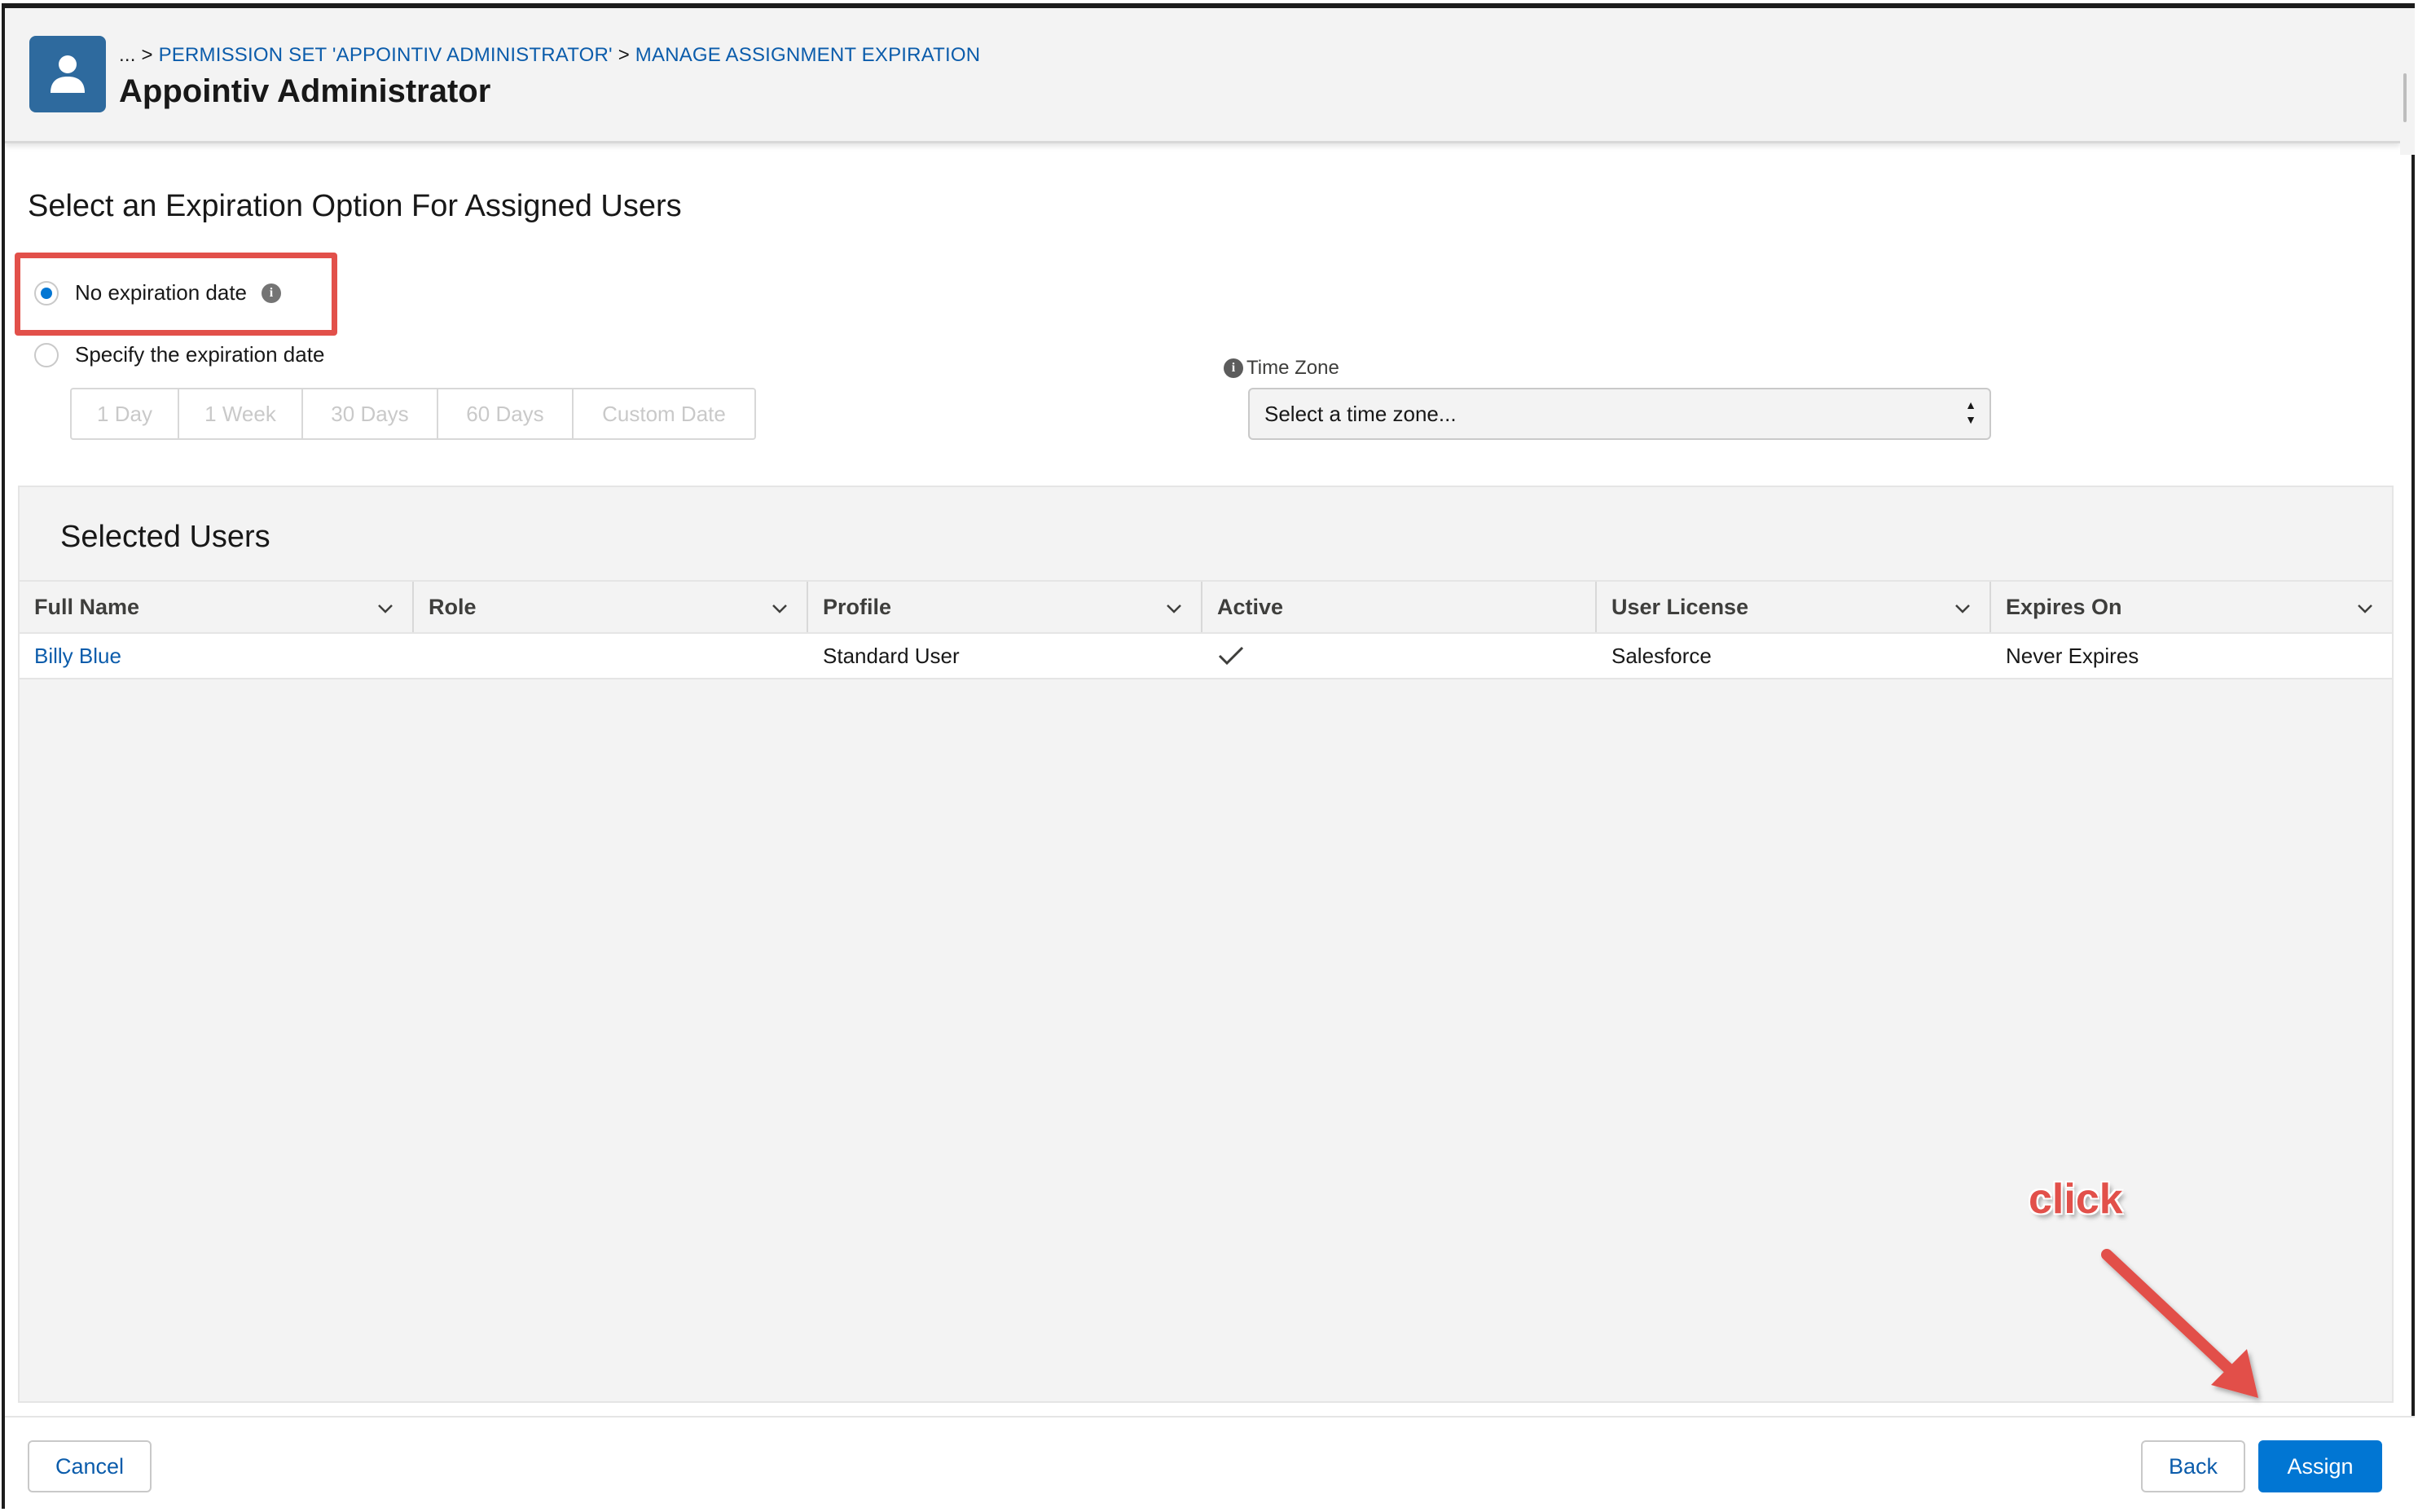  I want to click on column-header-full-name: Full Name, so click(217, 607).